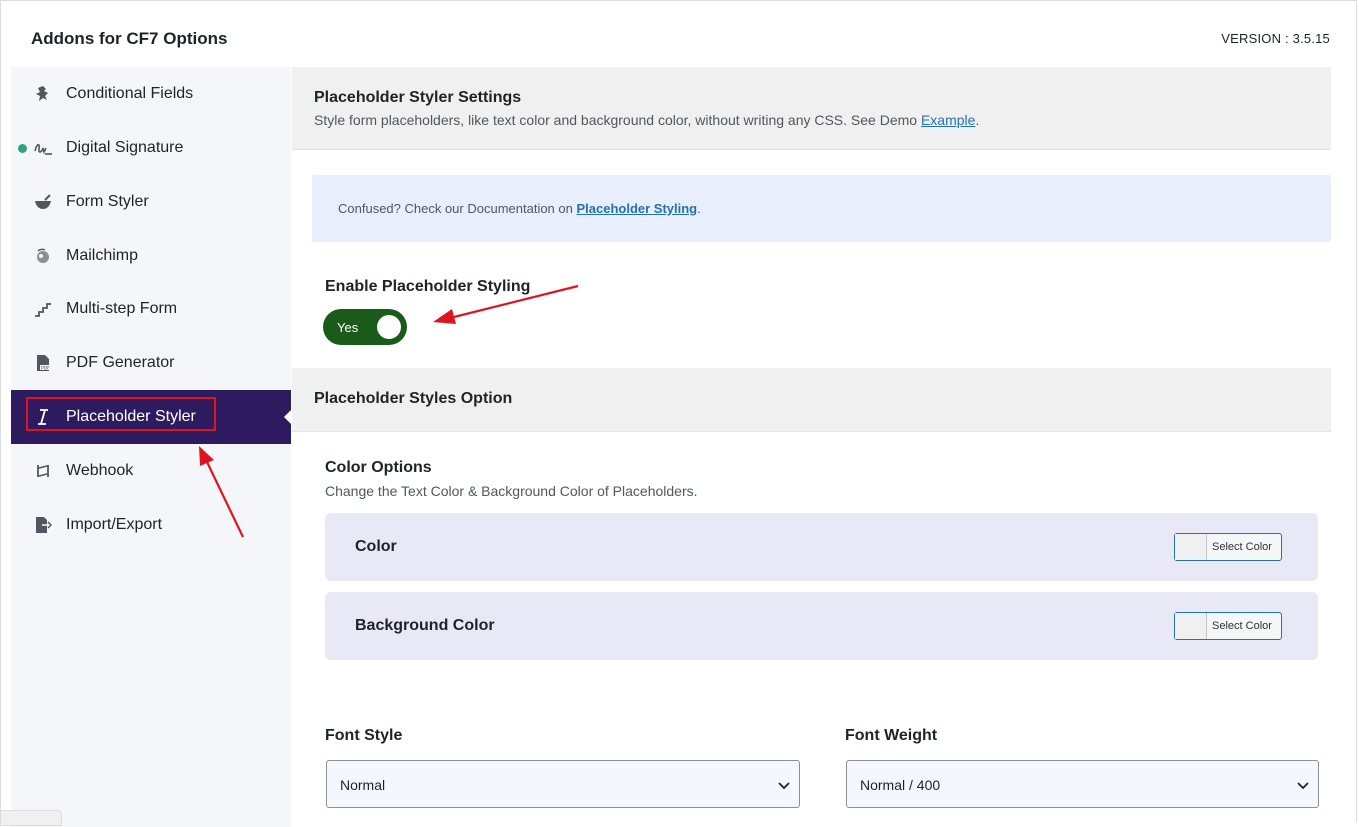 The height and width of the screenshot is (827, 1359). What do you see at coordinates (348, 327) in the screenshot?
I see `toggle-label: Yes` at bounding box center [348, 327].